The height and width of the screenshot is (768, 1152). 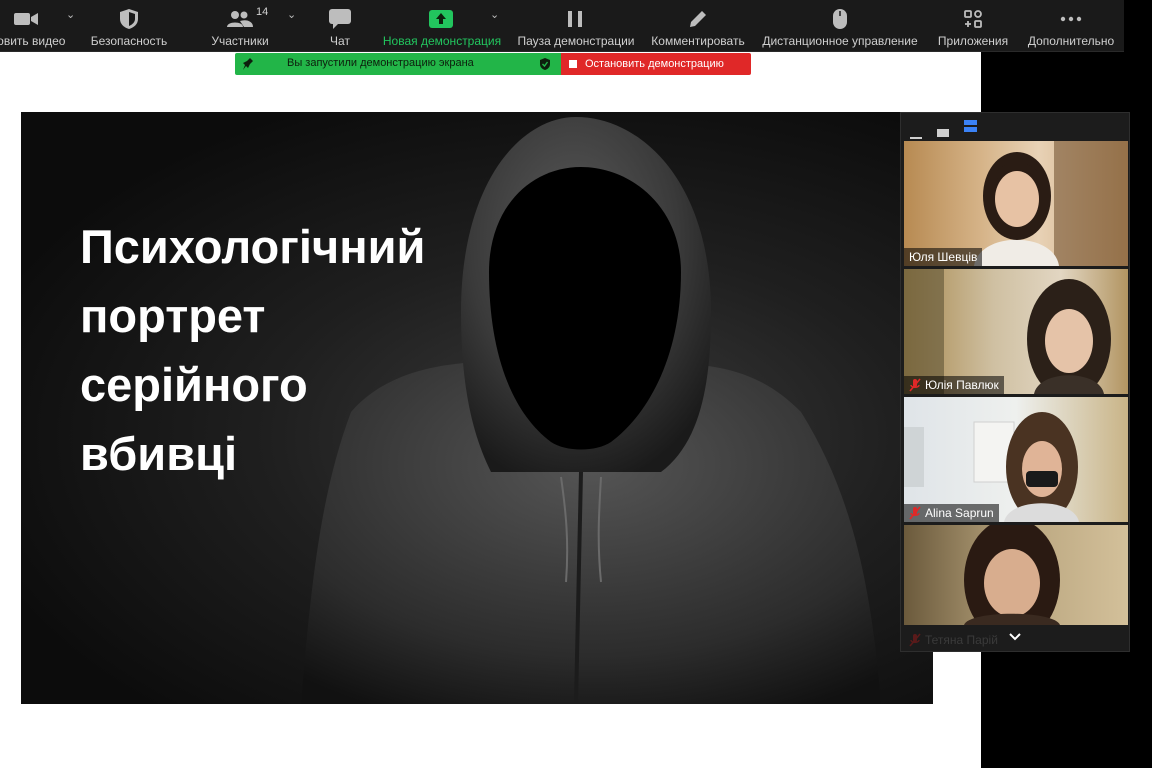 I want to click on shield-check-icon, so click(x=545, y=66).